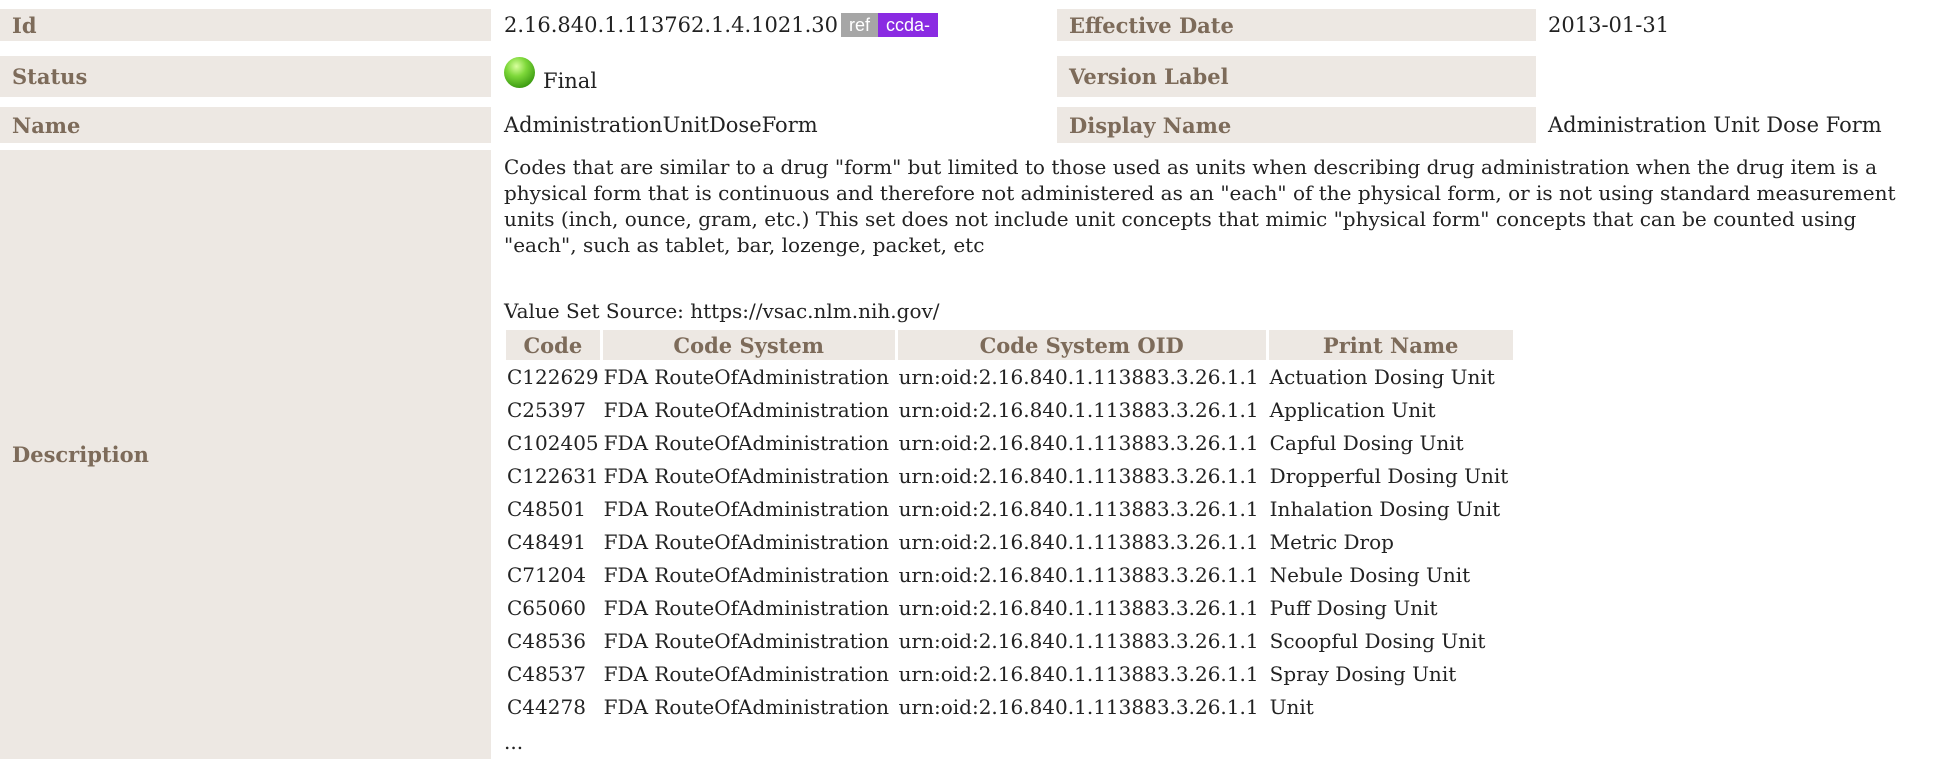 This screenshot has height=759, width=1937. What do you see at coordinates (1363, 673) in the screenshot?
I see `cell-print-name: Spray Dosing Unit` at bounding box center [1363, 673].